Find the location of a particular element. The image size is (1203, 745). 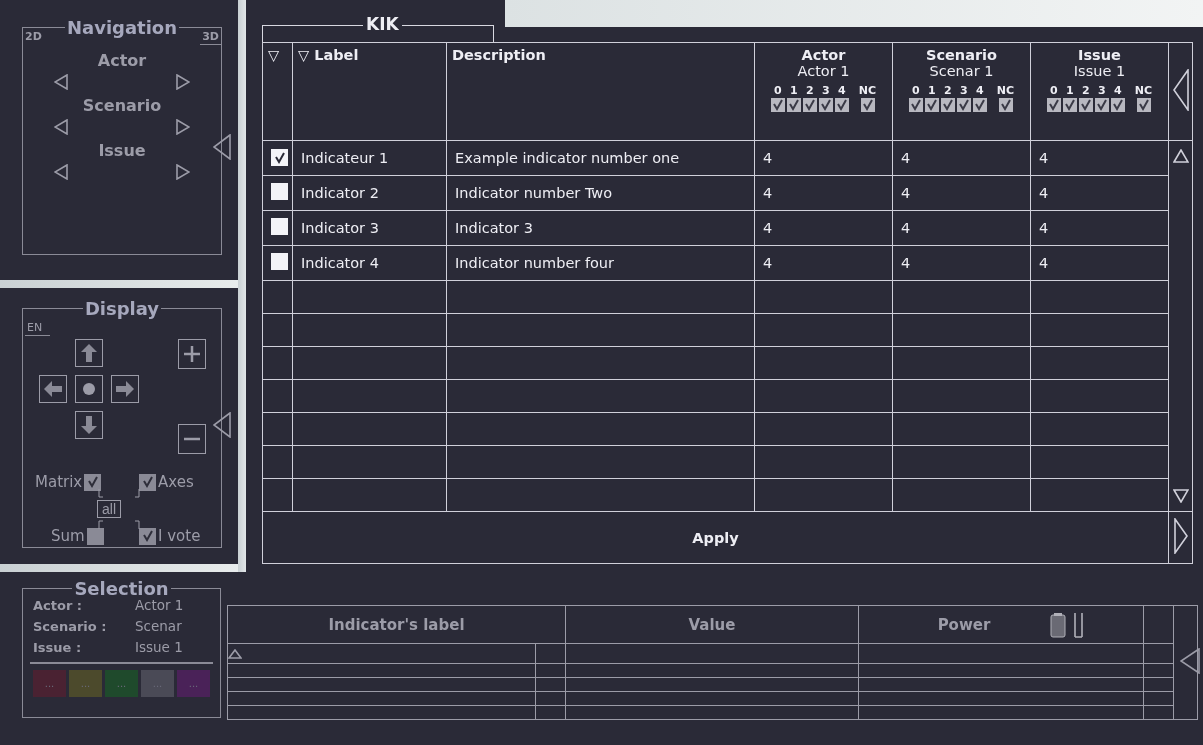

select-all-button: all is located at coordinates (109, 509).